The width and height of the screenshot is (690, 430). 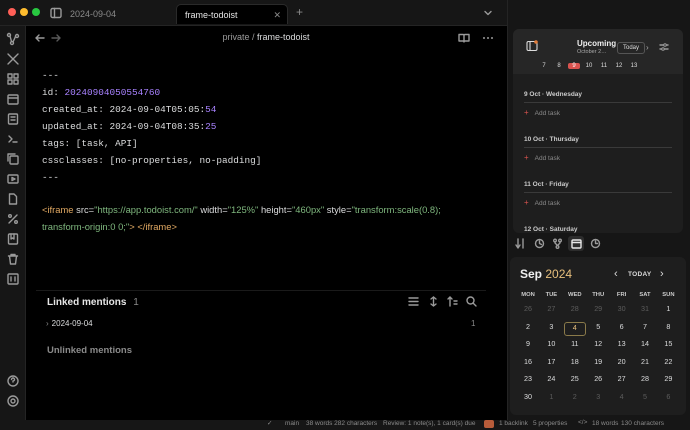 What do you see at coordinates (619, 66) in the screenshot?
I see `todoist-day: 12` at bounding box center [619, 66].